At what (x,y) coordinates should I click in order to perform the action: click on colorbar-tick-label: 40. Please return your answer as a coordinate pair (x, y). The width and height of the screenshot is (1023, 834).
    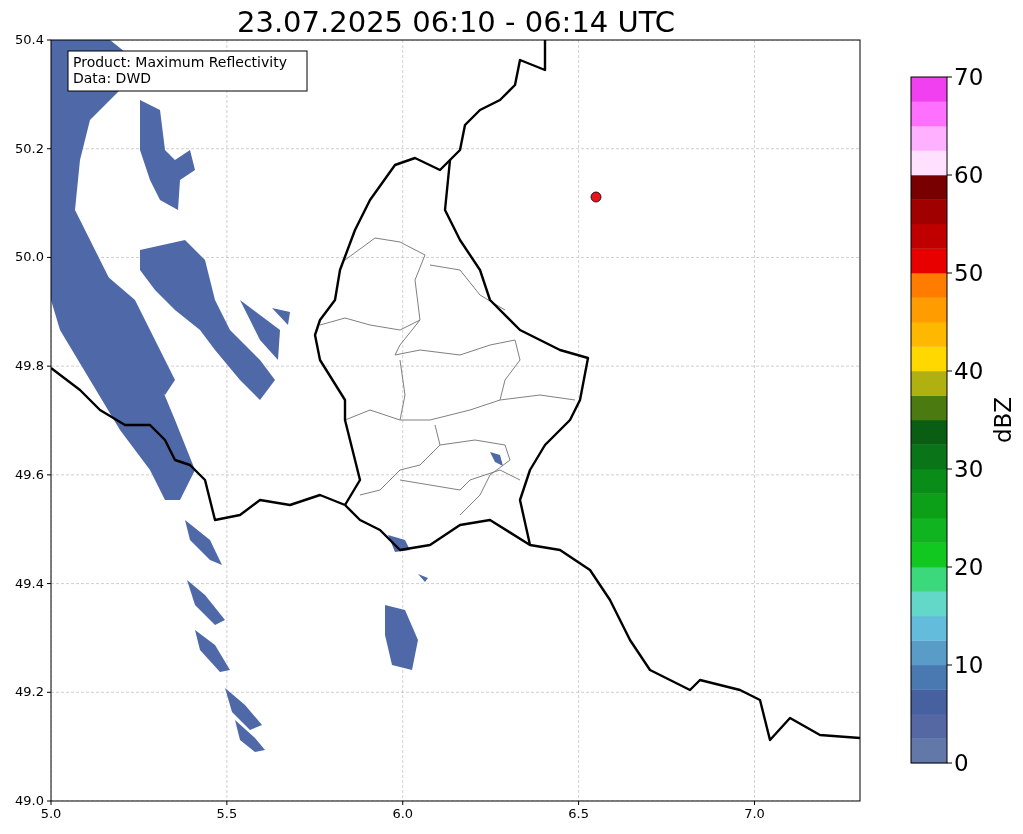
    Looking at the image, I should click on (969, 371).